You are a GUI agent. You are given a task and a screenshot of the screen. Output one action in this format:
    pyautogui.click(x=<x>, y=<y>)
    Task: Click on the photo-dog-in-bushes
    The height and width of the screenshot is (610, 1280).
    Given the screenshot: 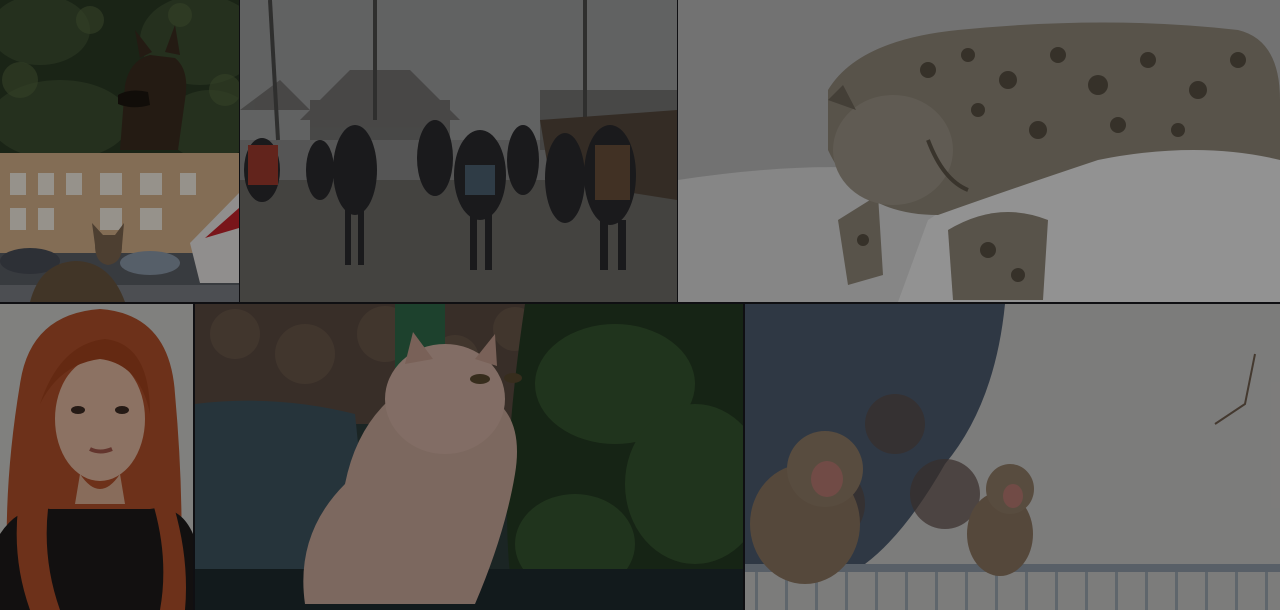 What is the action you would take?
    pyautogui.click(x=119, y=76)
    